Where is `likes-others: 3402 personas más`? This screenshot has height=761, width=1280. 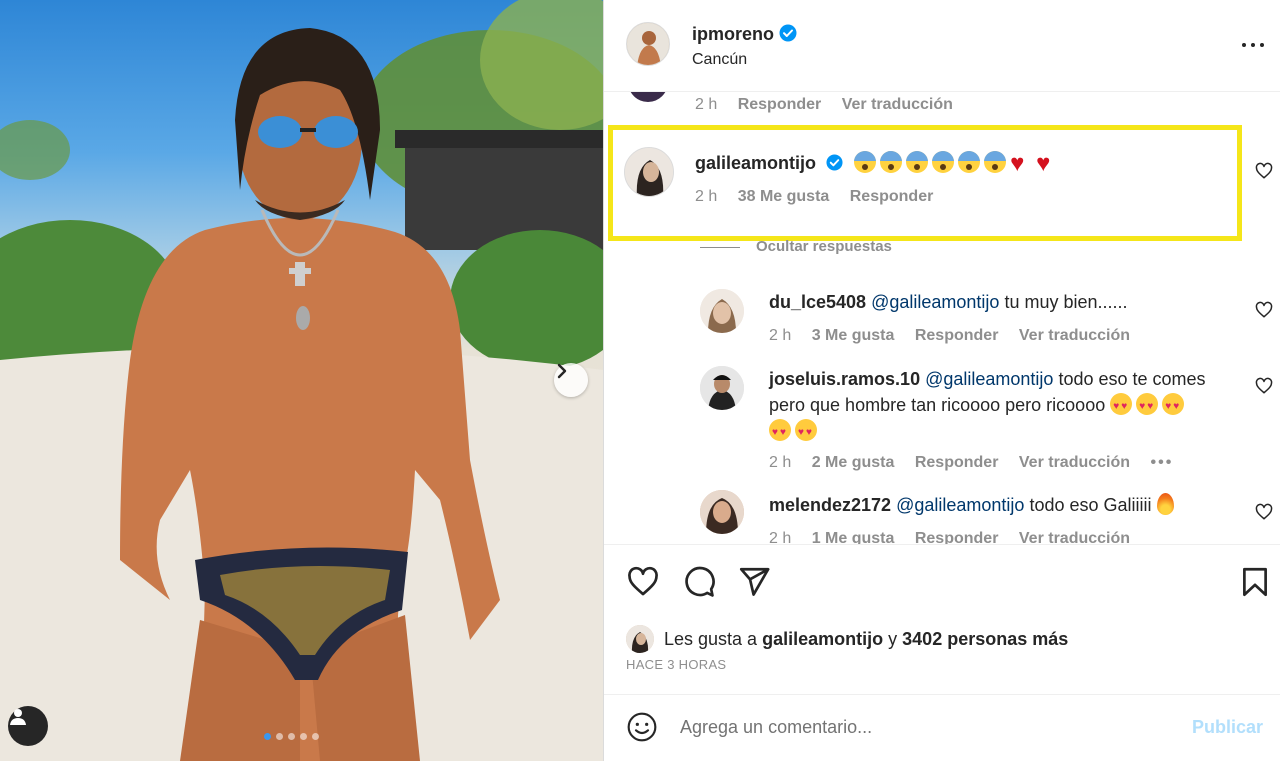 likes-others: 3402 personas más is located at coordinates (985, 639).